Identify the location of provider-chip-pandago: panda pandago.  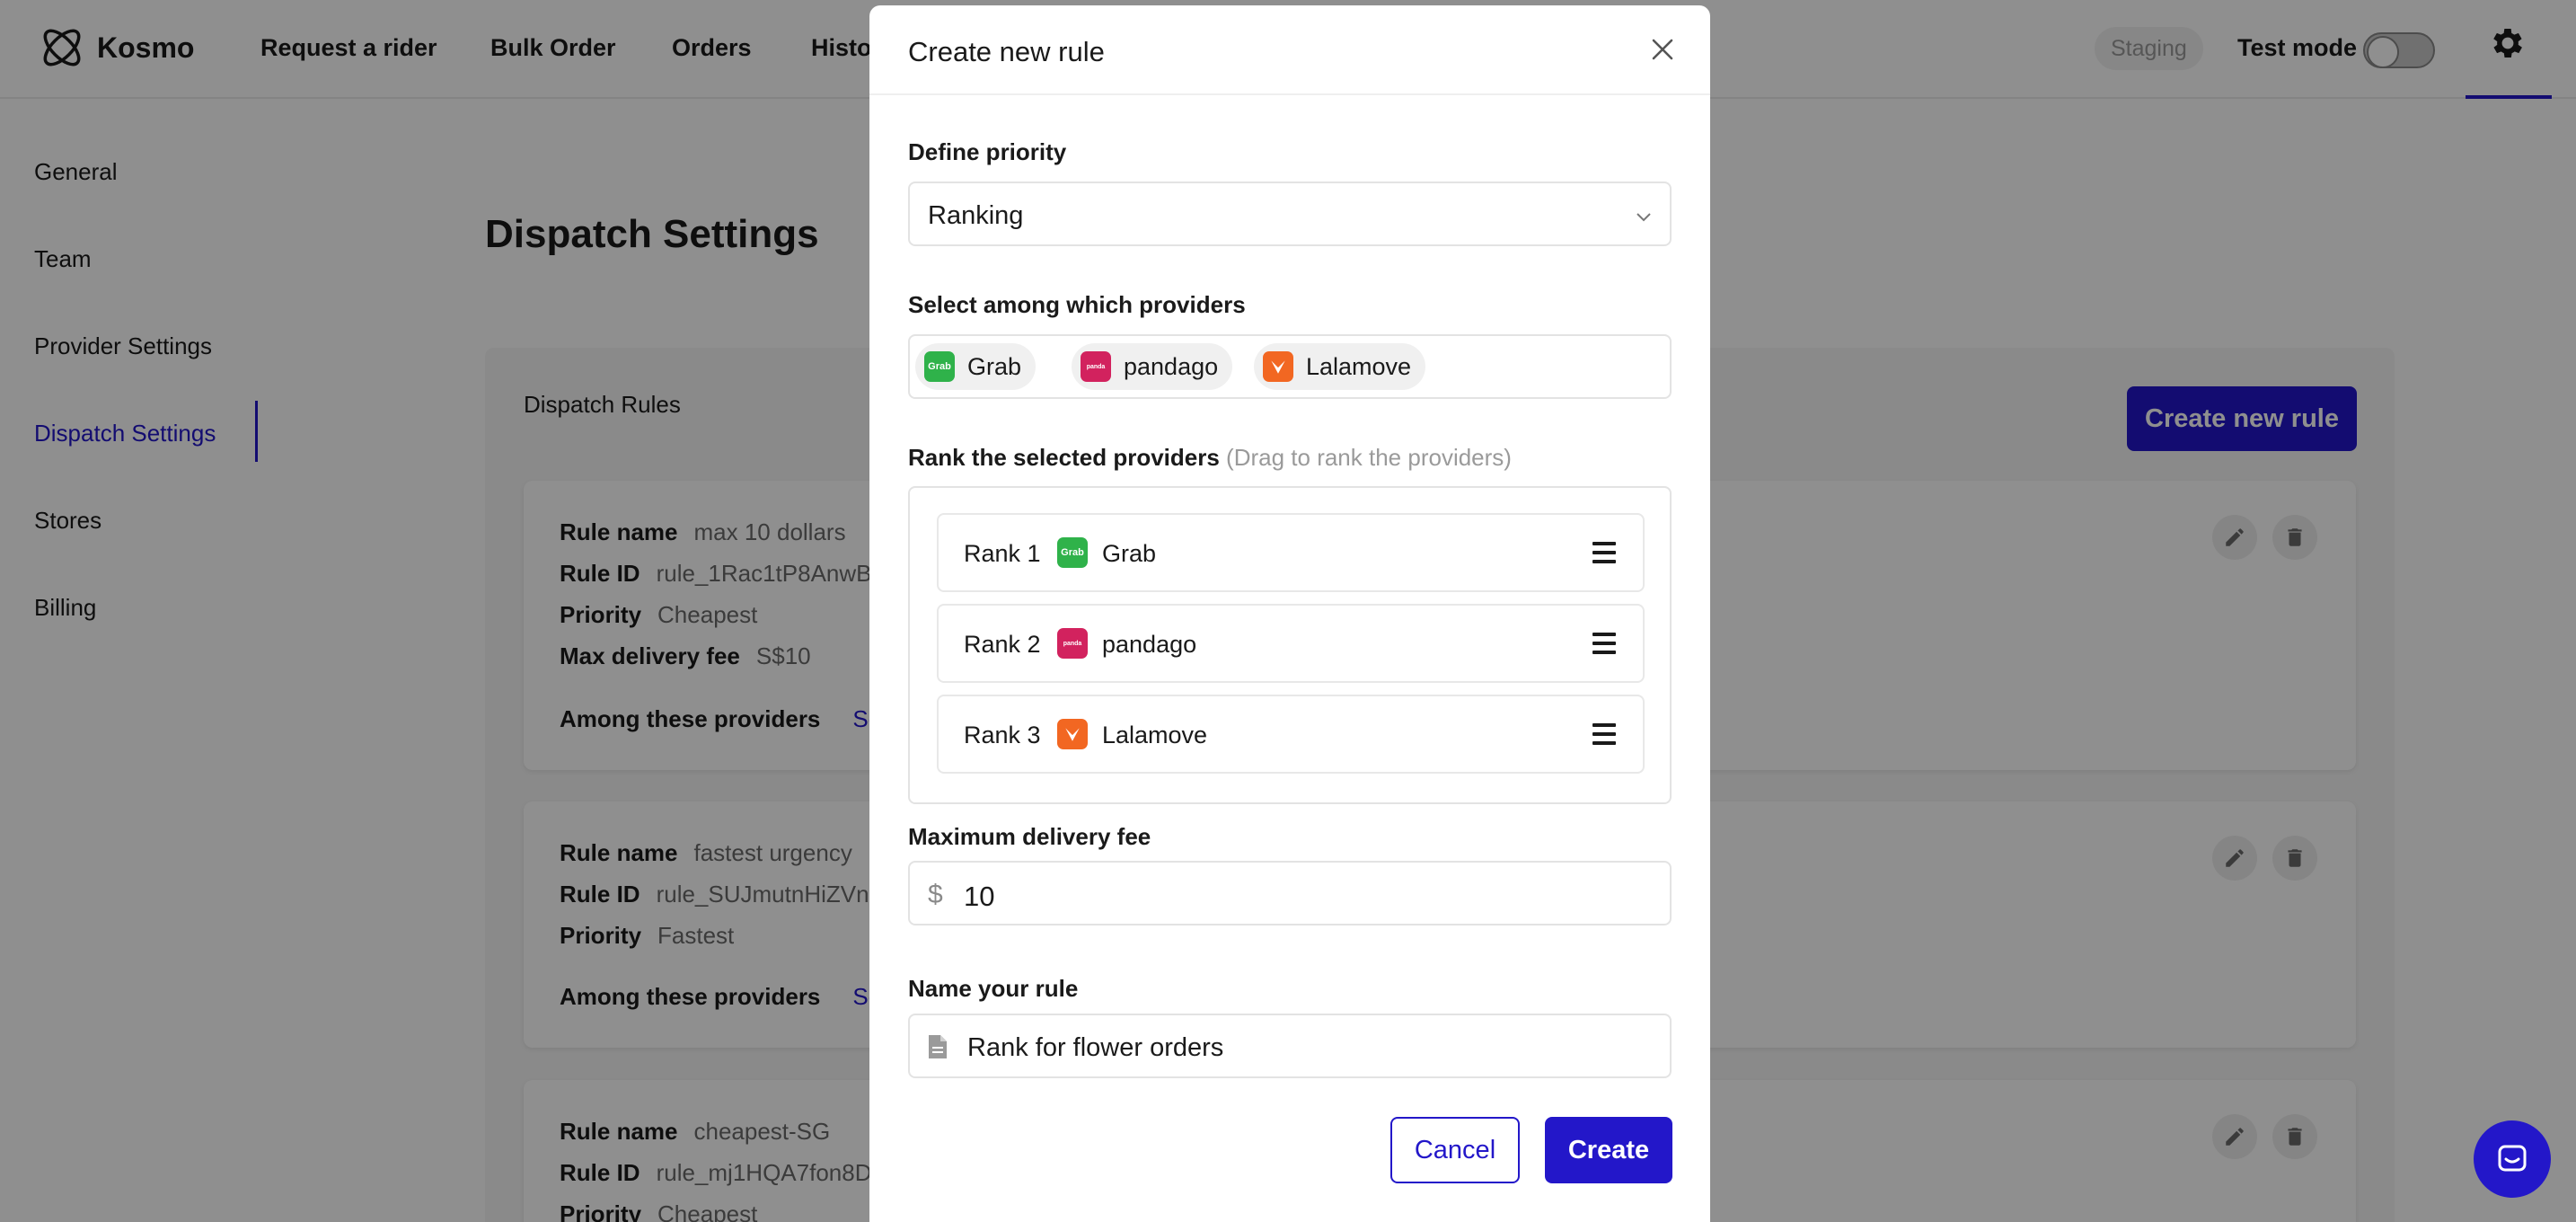
(1152, 366).